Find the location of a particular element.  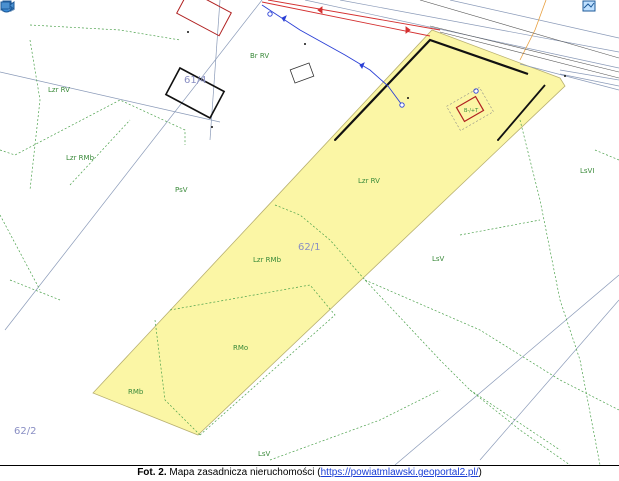

landuse-lzr-rv-main: Lzr RV is located at coordinates (369, 181).